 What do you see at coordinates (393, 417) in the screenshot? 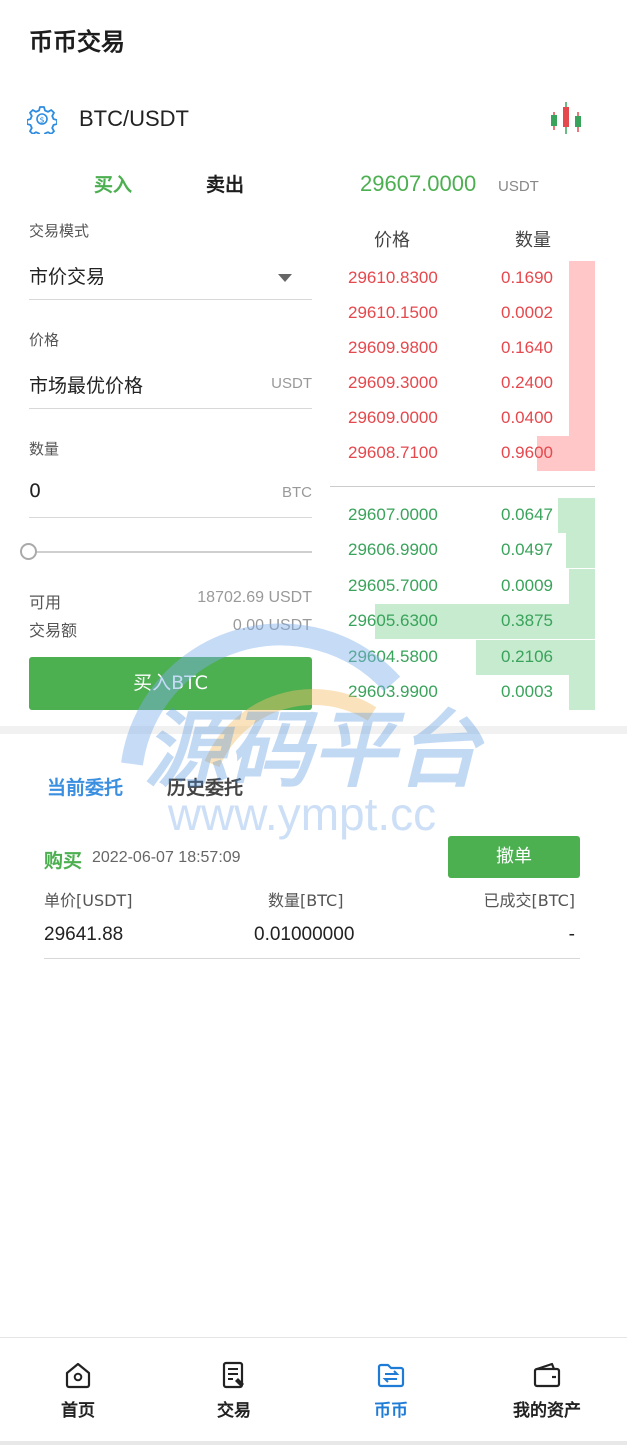
I see `ask-price: 29609.0000` at bounding box center [393, 417].